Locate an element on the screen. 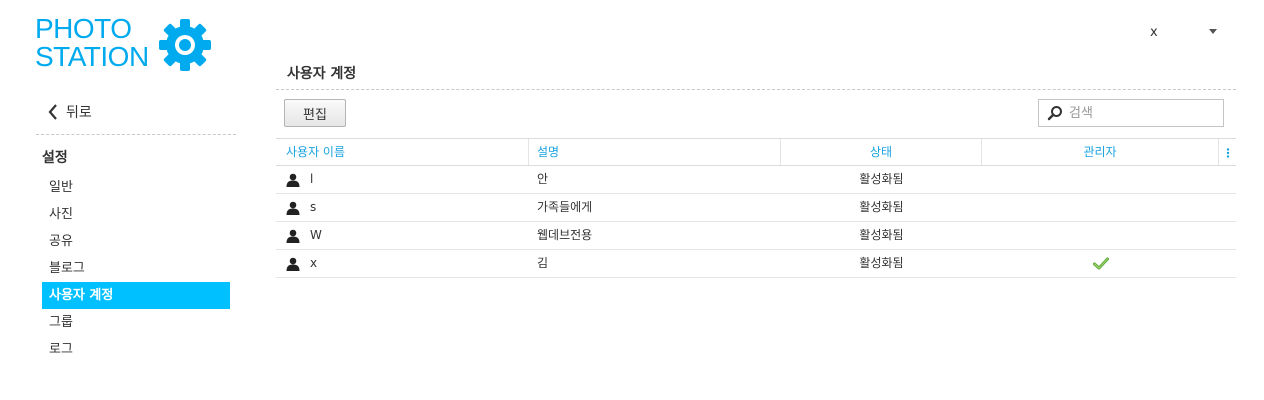 The width and height of the screenshot is (1264, 400). sidebar-item-blog: 블로그 is located at coordinates (136, 268).